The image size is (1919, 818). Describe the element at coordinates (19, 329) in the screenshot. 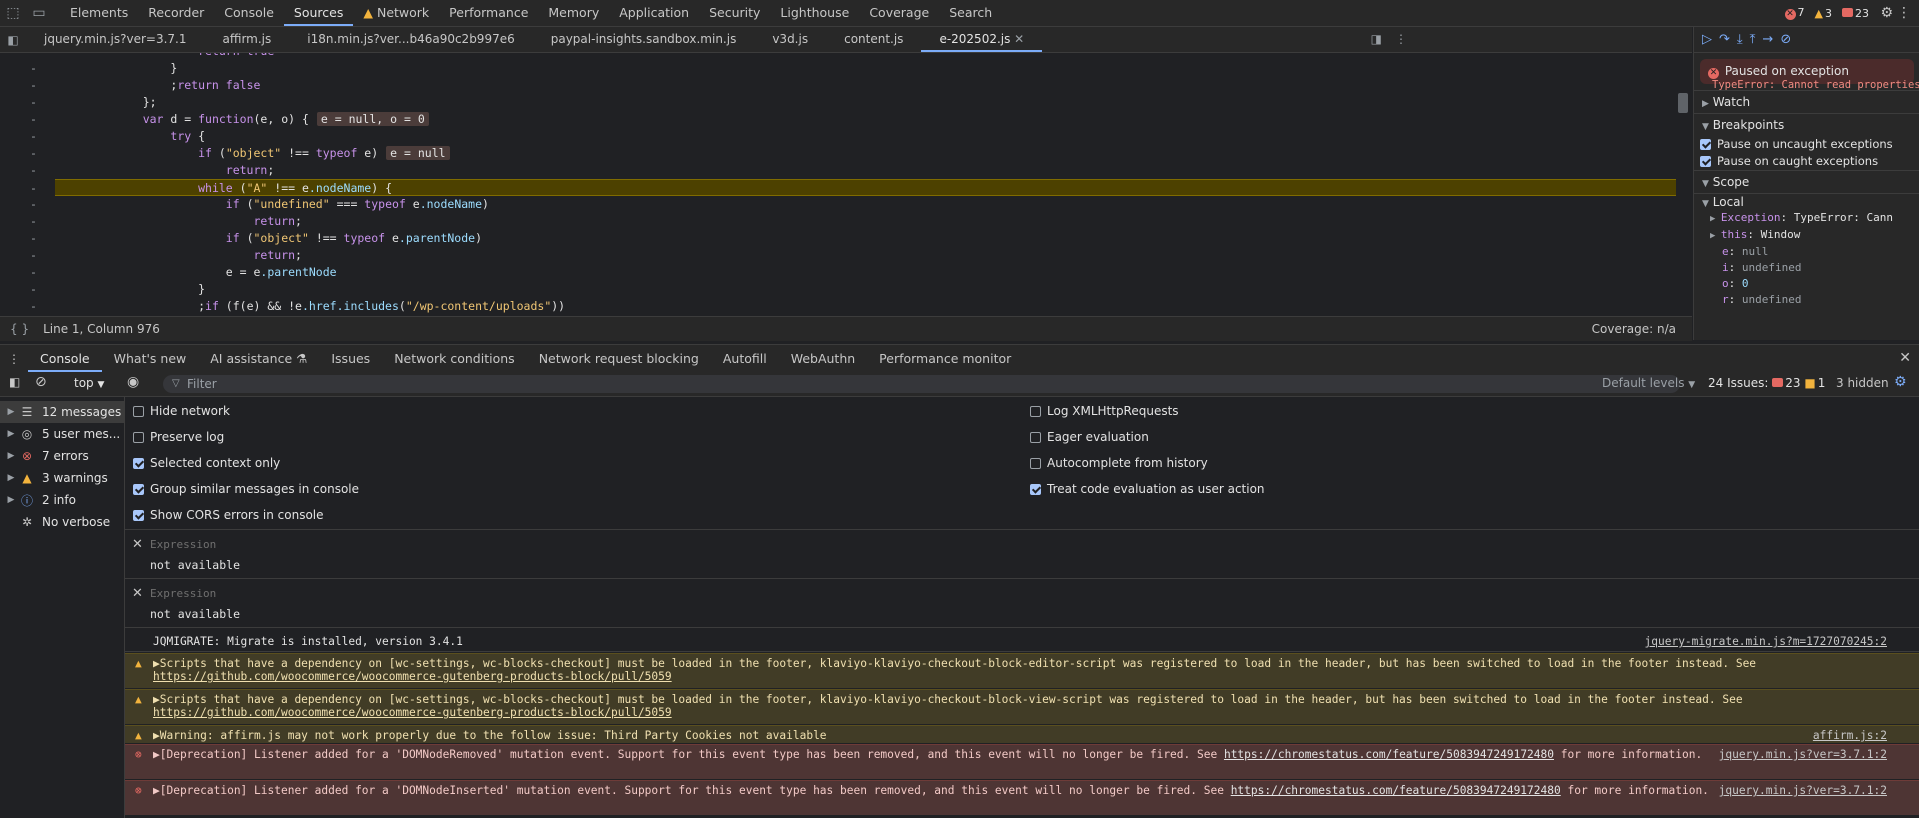

I see `pretty-print-icon: { }` at that location.